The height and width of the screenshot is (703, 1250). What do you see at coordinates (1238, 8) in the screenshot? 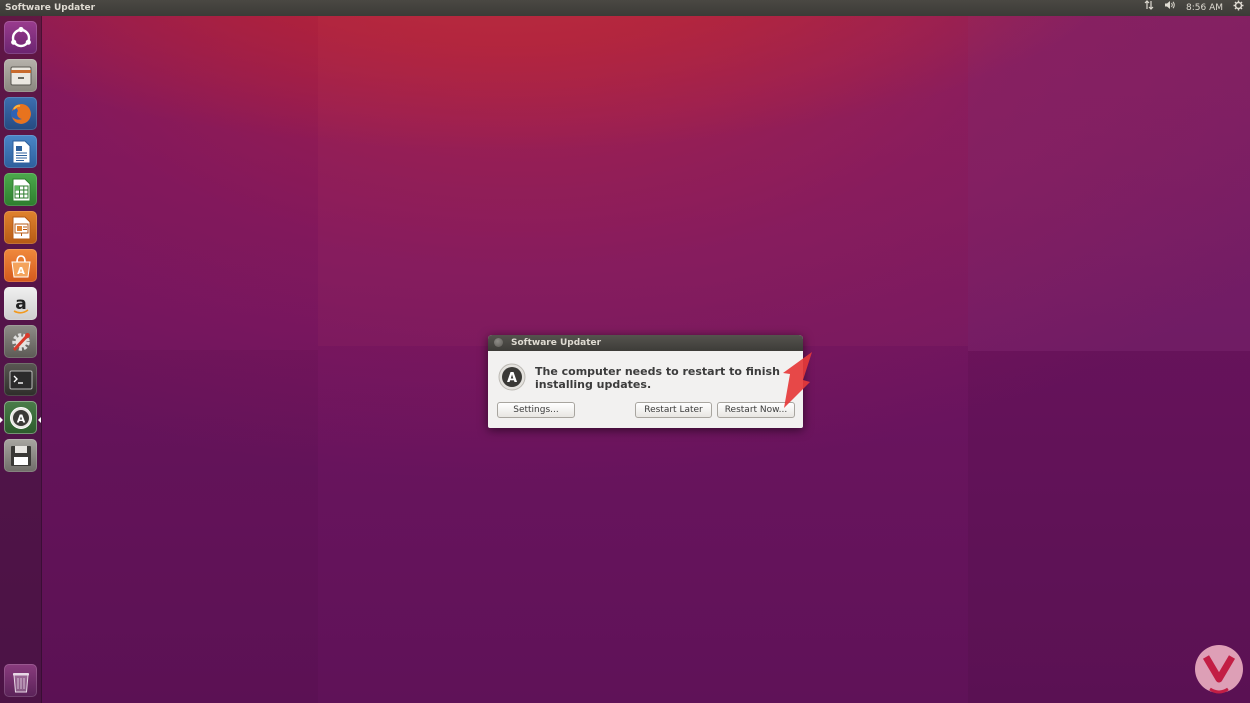
I see `gear-icon` at bounding box center [1238, 8].